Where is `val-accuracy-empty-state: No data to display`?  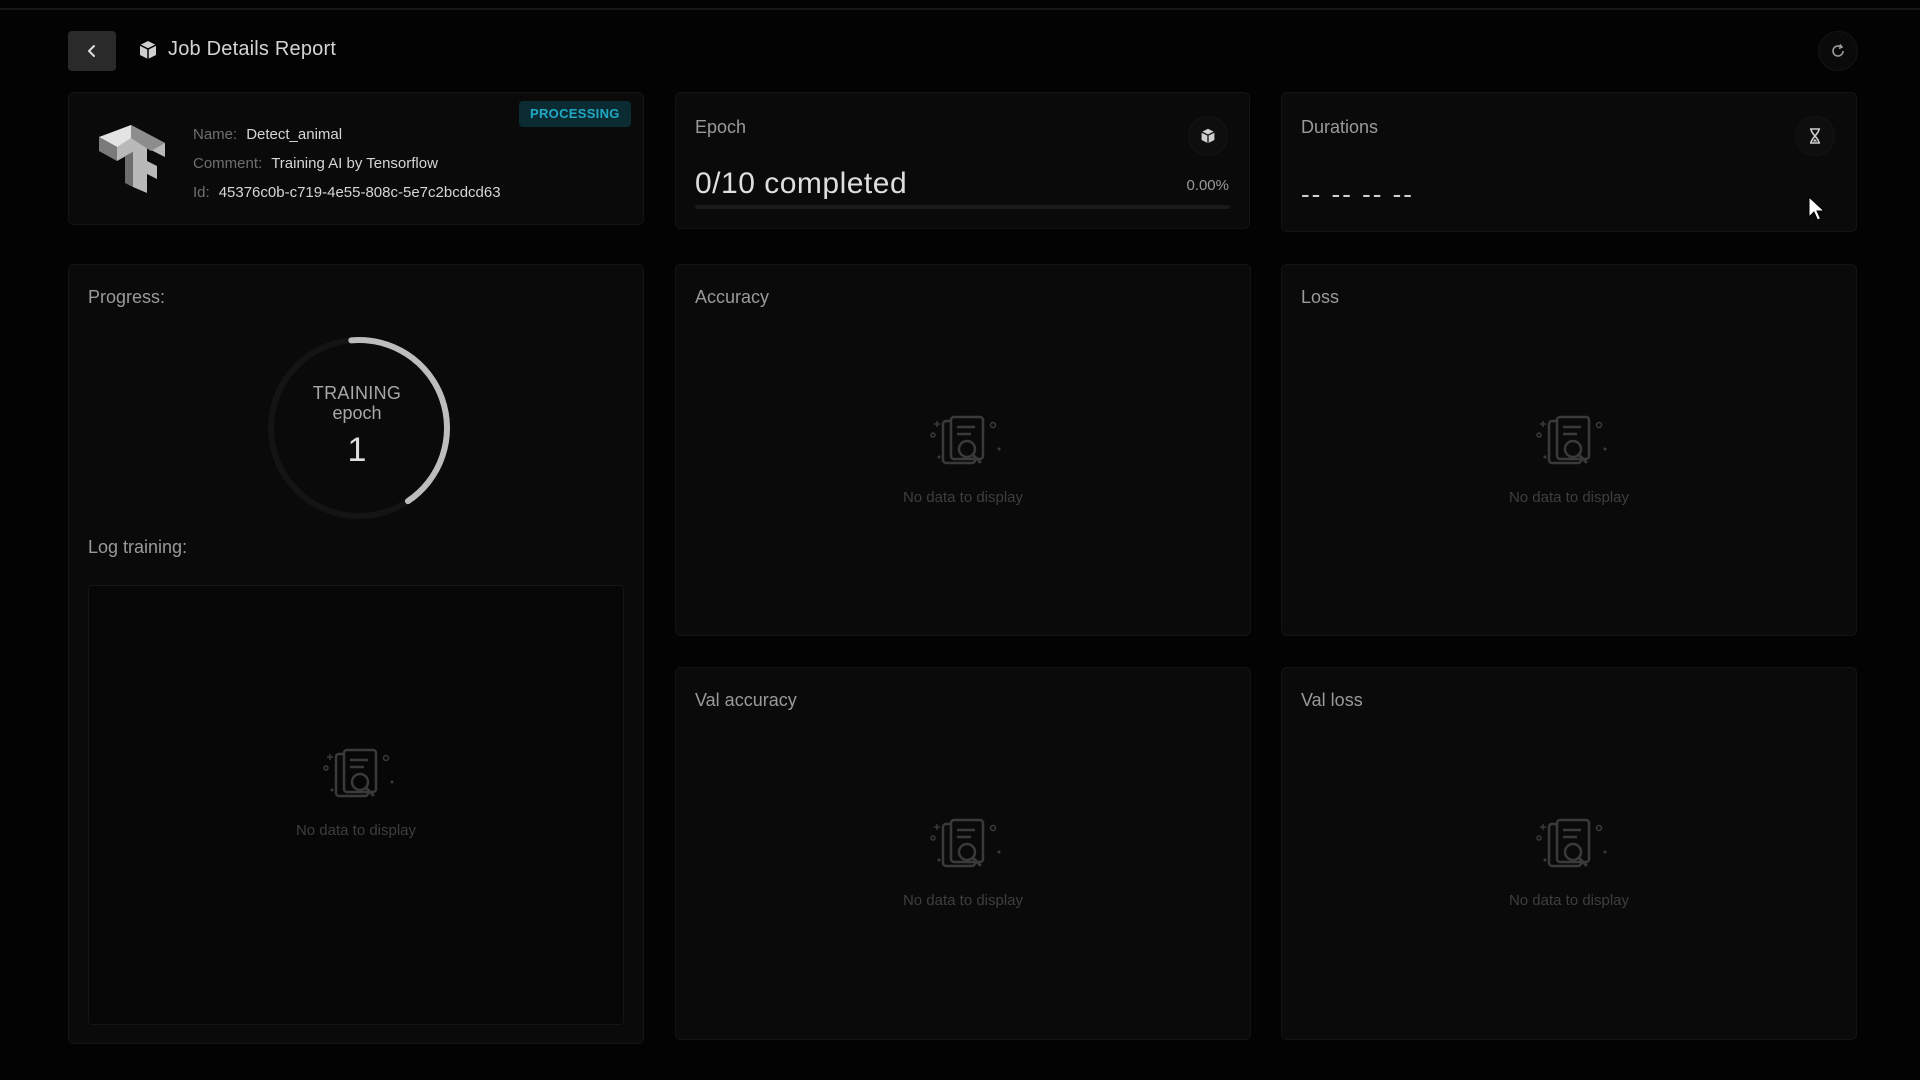
val-accuracy-empty-state: No data to display is located at coordinates (963, 862).